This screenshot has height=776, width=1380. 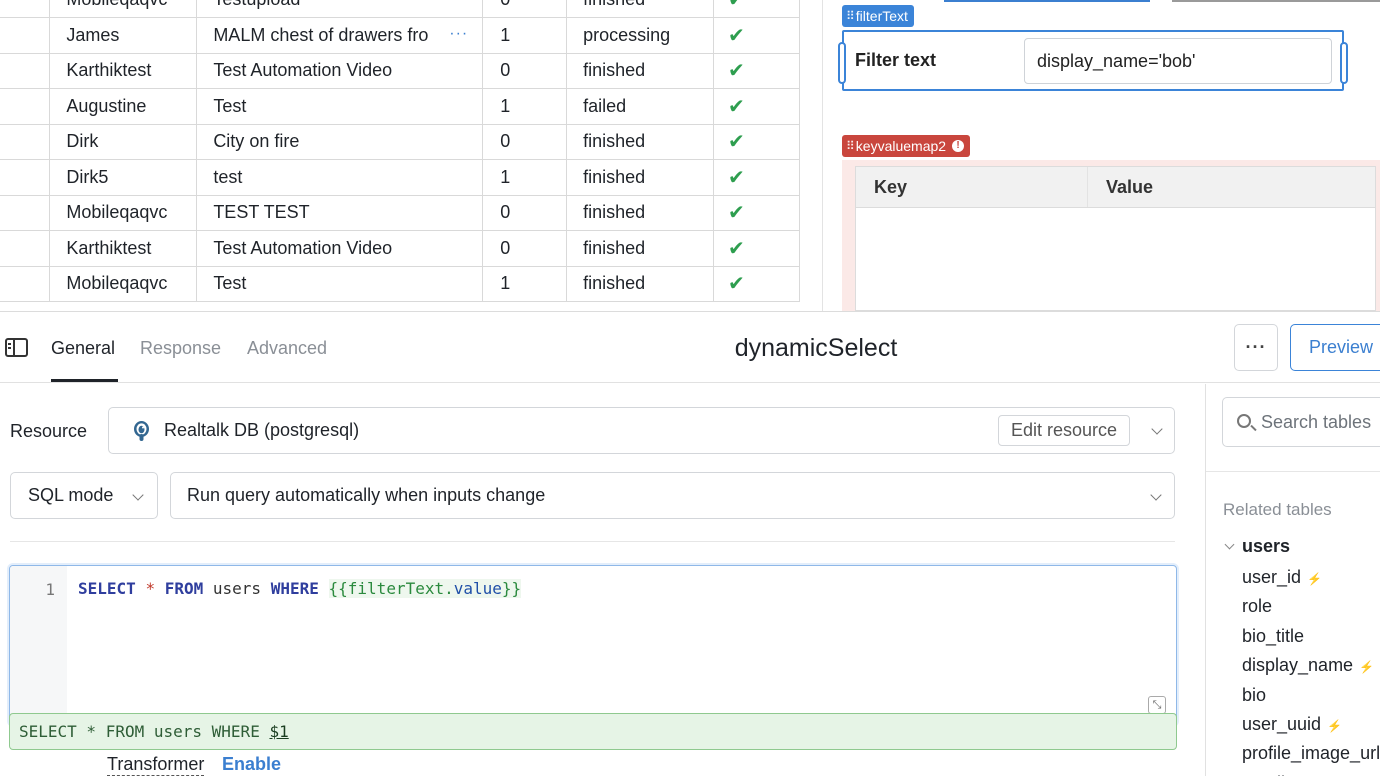 What do you see at coordinates (123, 35) in the screenshot?
I see `cell-name: James` at bounding box center [123, 35].